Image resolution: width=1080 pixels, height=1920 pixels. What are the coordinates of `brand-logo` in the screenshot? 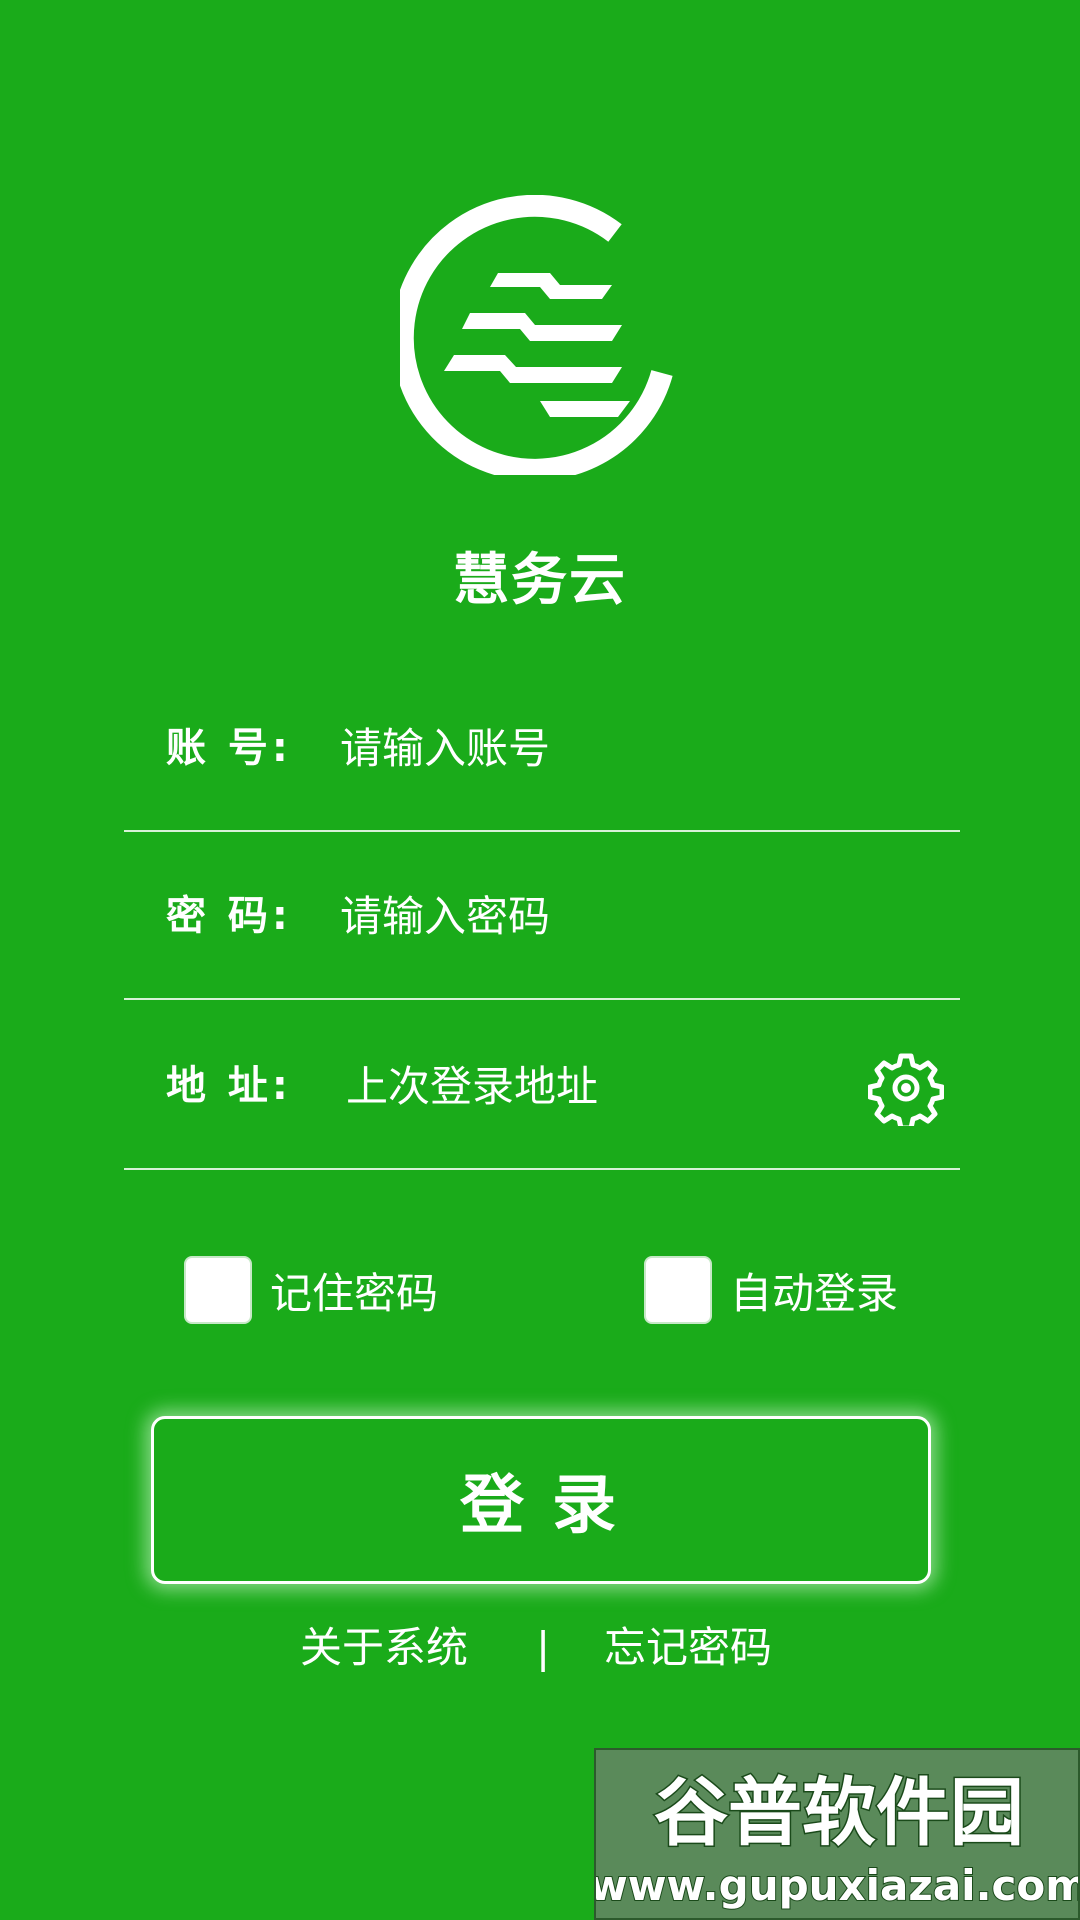 It's located at (536, 335).